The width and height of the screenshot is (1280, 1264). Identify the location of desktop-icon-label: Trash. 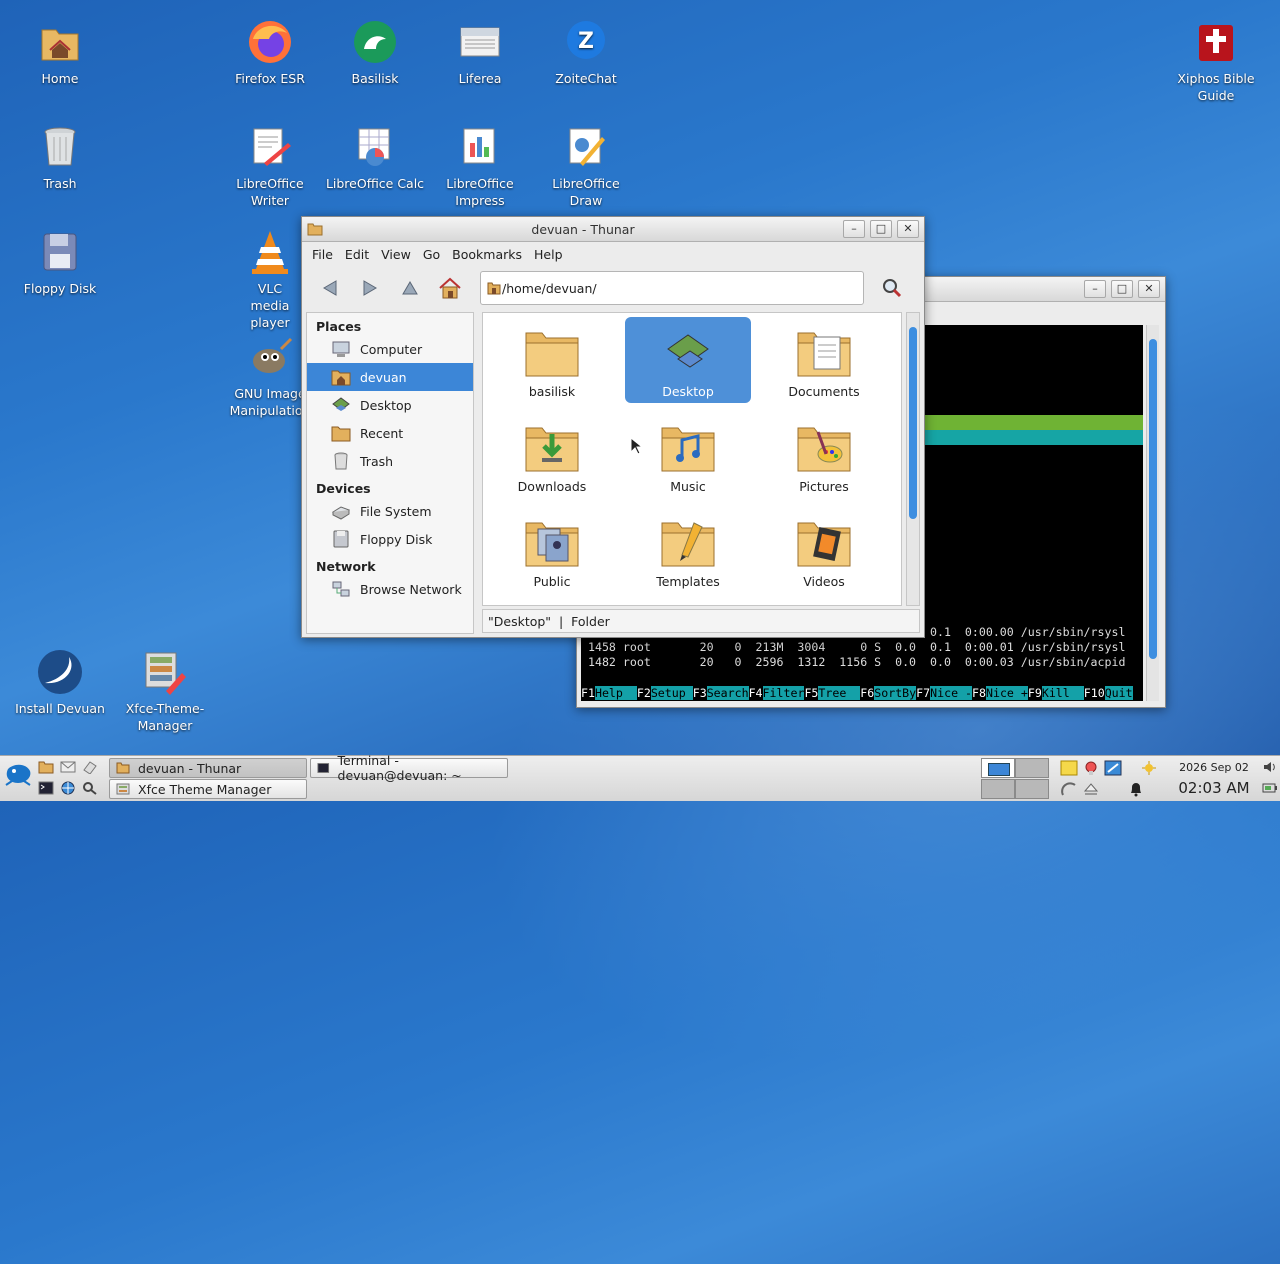
(60, 183).